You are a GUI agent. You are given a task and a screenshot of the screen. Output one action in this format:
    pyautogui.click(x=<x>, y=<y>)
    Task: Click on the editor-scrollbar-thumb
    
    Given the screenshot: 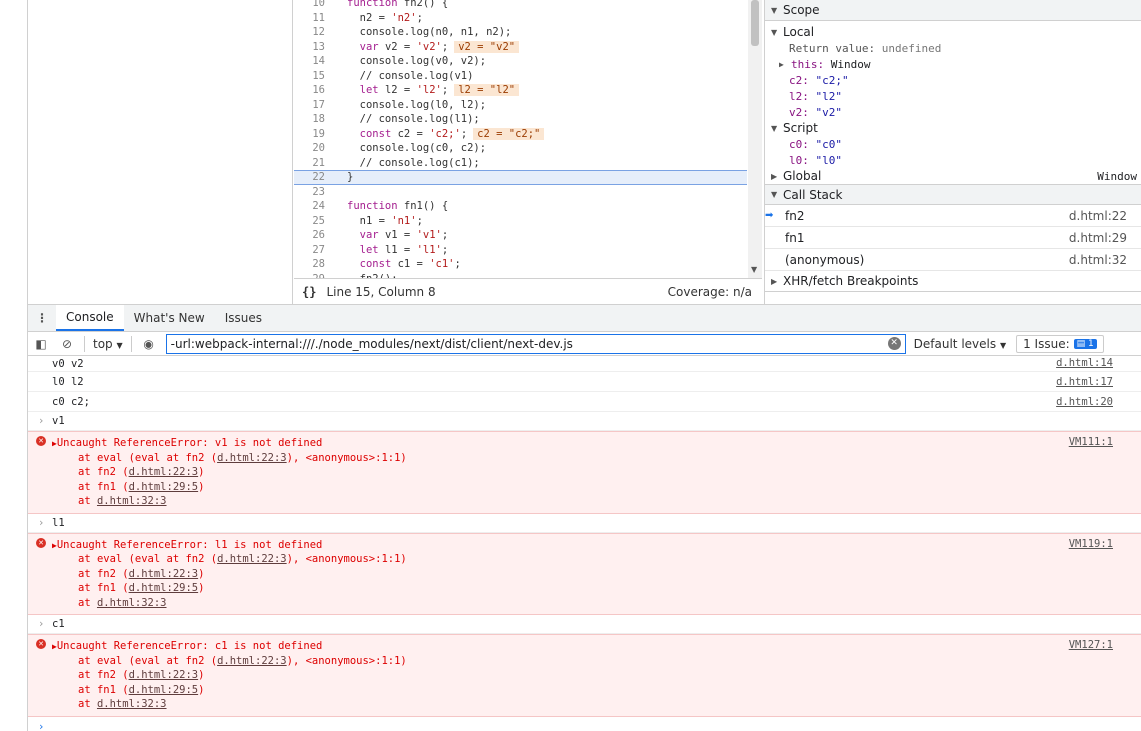 What is the action you would take?
    pyautogui.click(x=755, y=23)
    